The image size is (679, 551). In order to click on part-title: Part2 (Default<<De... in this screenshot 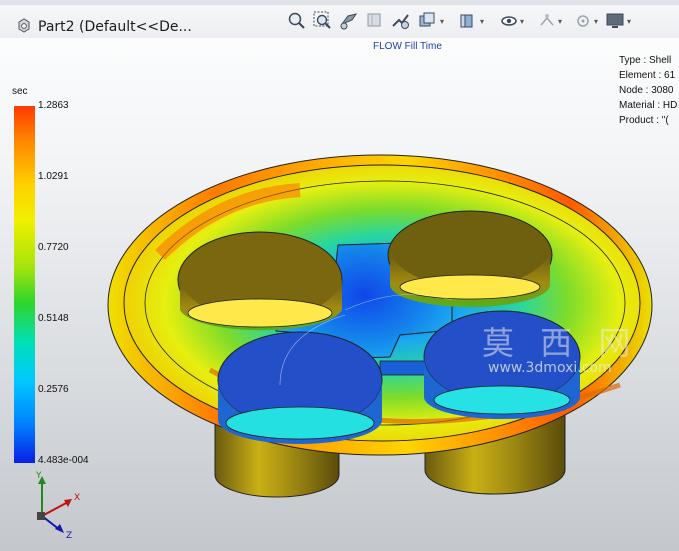, I will do `click(115, 27)`.